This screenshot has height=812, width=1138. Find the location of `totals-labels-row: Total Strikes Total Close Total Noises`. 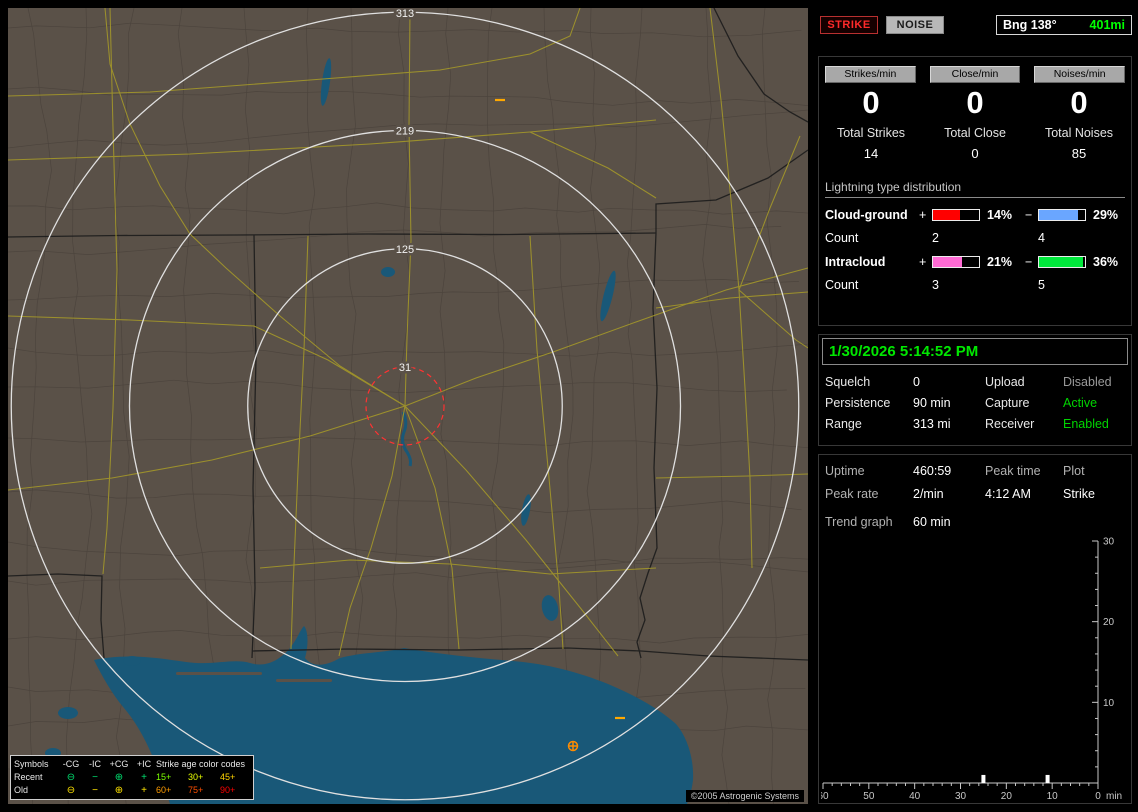

totals-labels-row: Total Strikes Total Close Total Noises is located at coordinates (975, 133).